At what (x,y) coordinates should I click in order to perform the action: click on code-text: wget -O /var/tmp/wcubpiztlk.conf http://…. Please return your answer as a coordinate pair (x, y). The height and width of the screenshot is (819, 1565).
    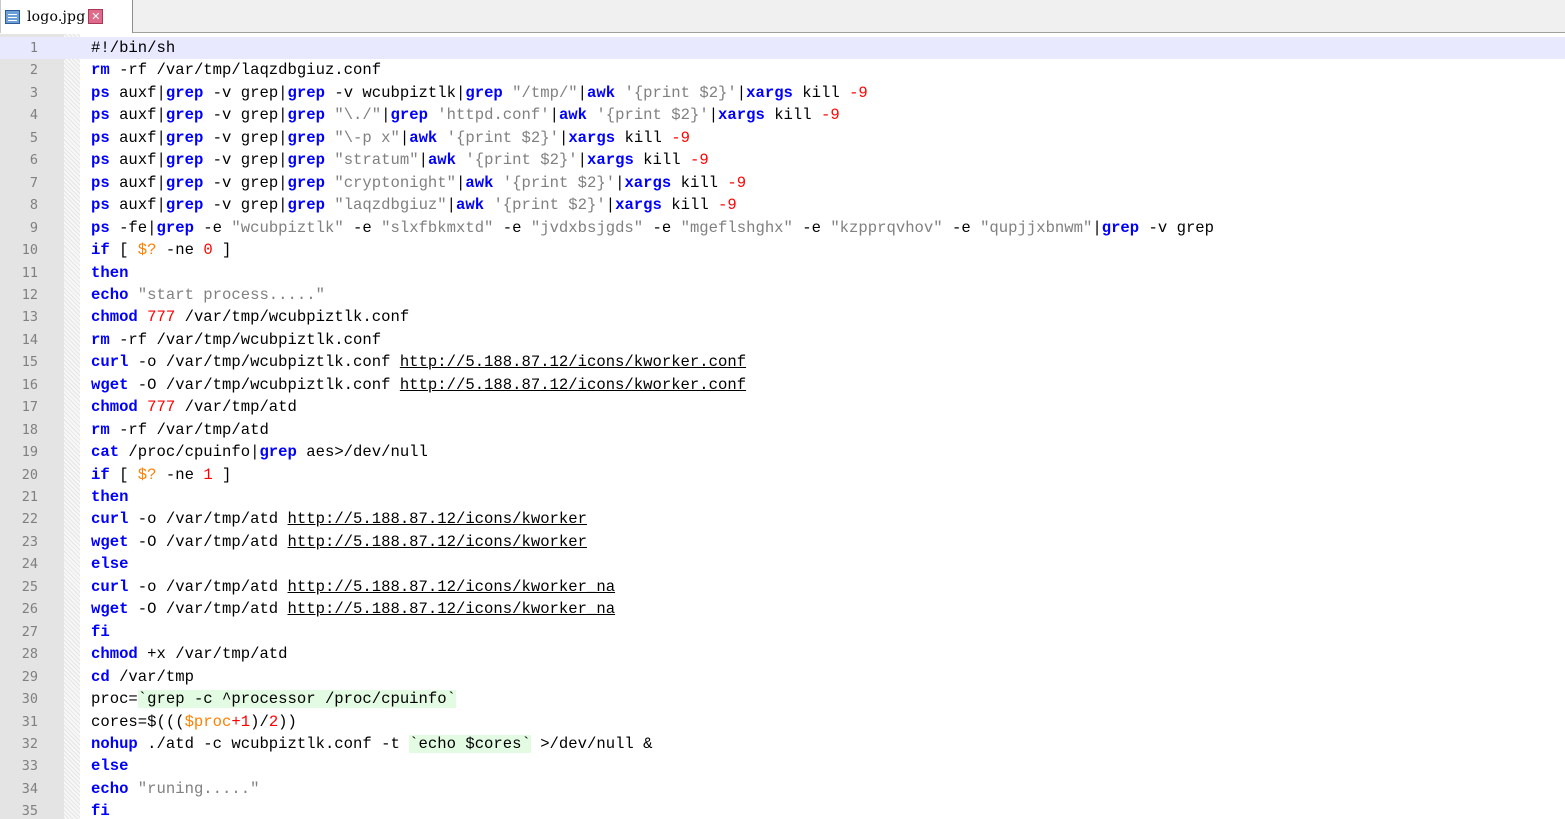
    Looking at the image, I should click on (418, 385).